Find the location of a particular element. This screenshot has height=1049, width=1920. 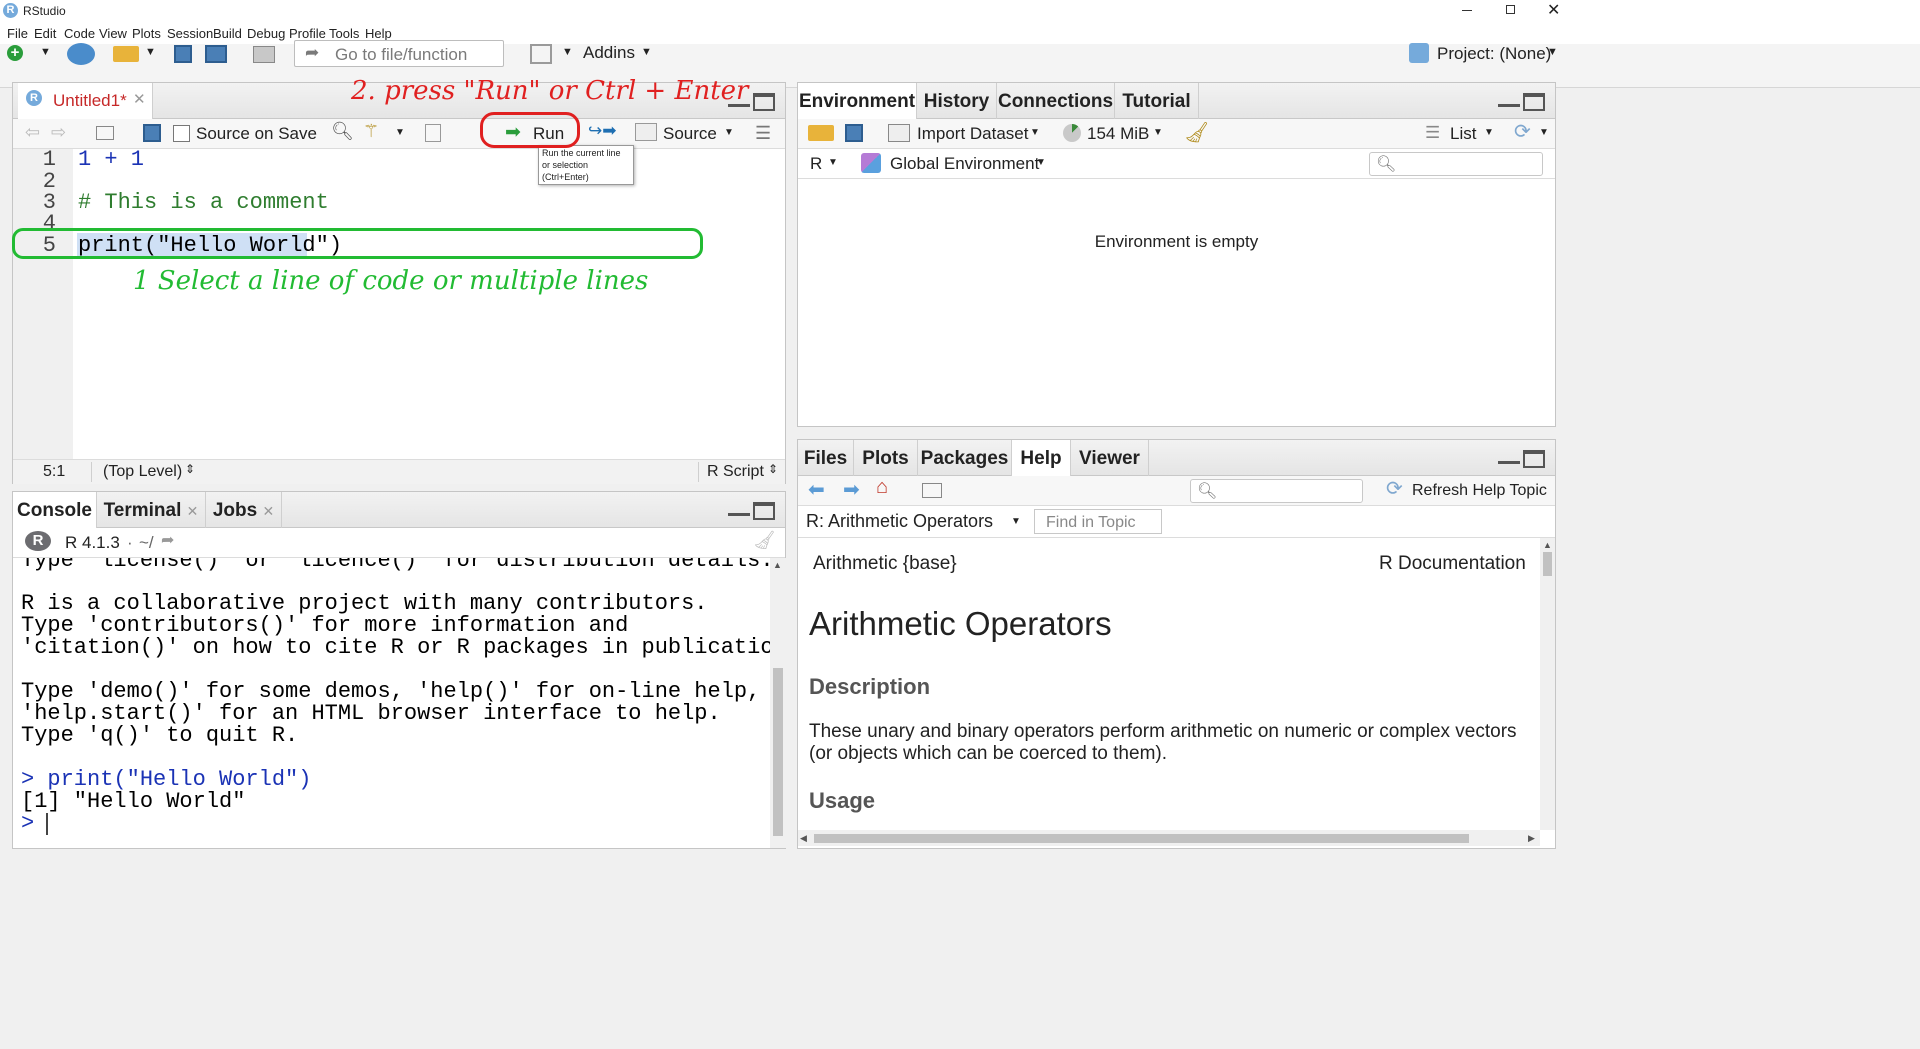

tab-environment: Environment is located at coordinates (857, 101).